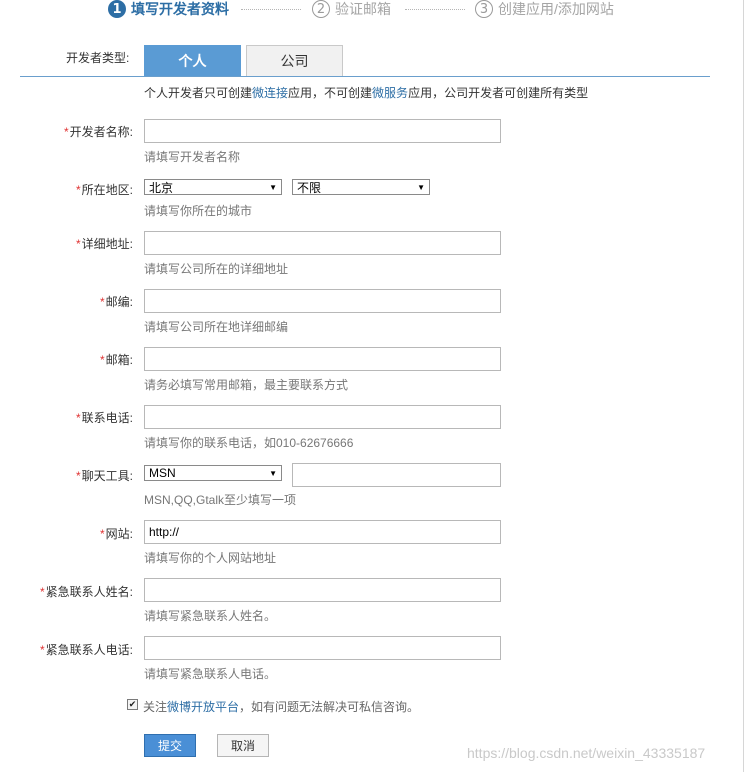 The height and width of the screenshot is (772, 748). What do you see at coordinates (89, 650) in the screenshot?
I see `emergency-phone-label-text: 紧急联系人电话:` at bounding box center [89, 650].